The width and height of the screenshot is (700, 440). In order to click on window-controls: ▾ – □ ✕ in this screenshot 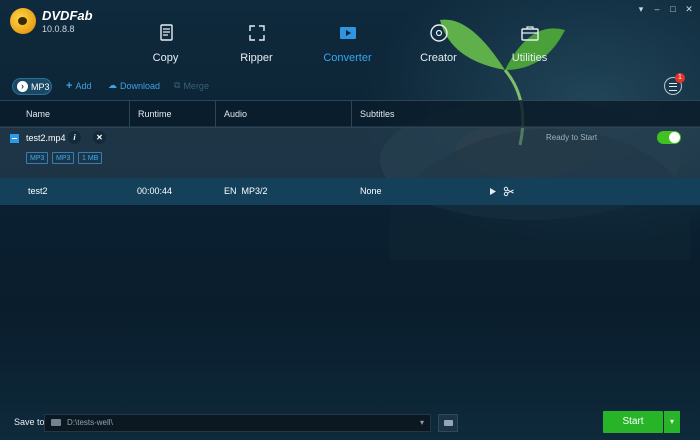, I will do `click(665, 9)`.